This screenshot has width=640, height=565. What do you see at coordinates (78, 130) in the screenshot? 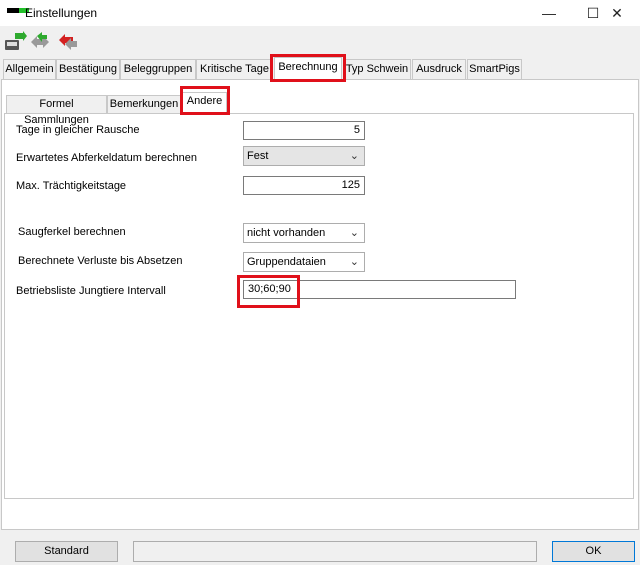
I see `tage-label: Tage in gleicher Rausche` at bounding box center [78, 130].